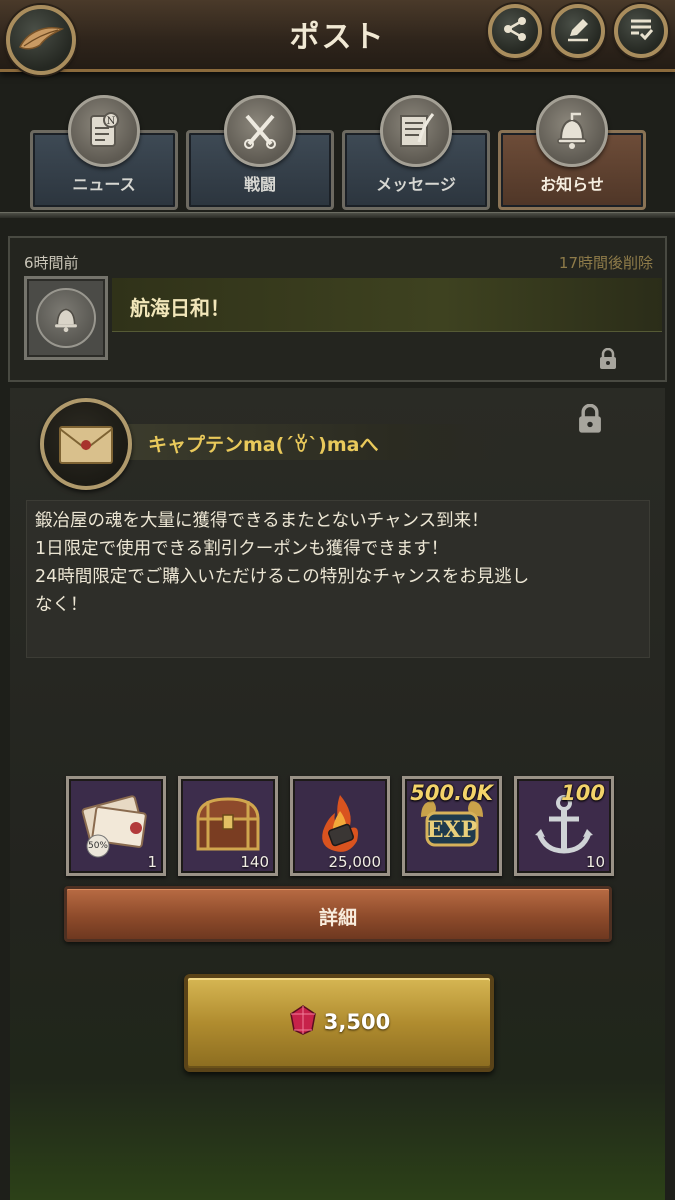 This screenshot has width=675, height=1200. What do you see at coordinates (254, 862) in the screenshot?
I see `item-count: 140` at bounding box center [254, 862].